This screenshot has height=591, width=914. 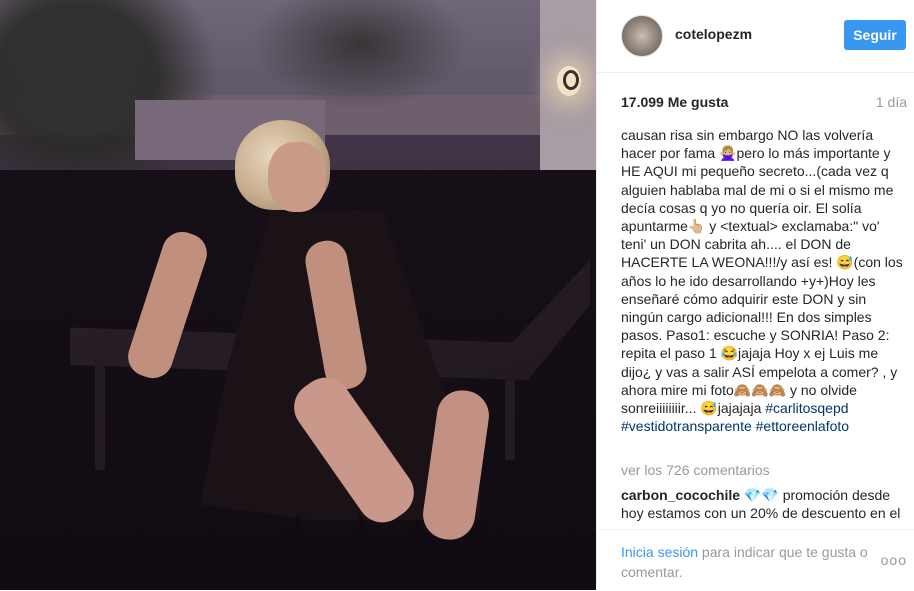 What do you see at coordinates (674, 102) in the screenshot?
I see `likes-count: 17.099 Me gusta` at bounding box center [674, 102].